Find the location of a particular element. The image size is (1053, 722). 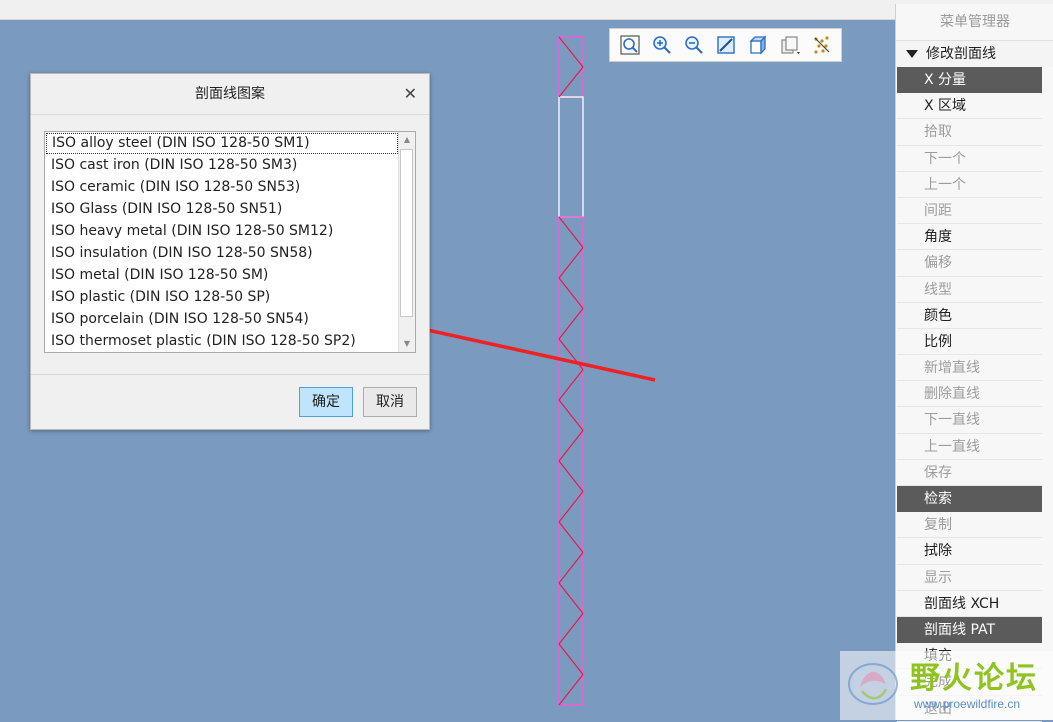

ok-button: 确定 is located at coordinates (326, 402).